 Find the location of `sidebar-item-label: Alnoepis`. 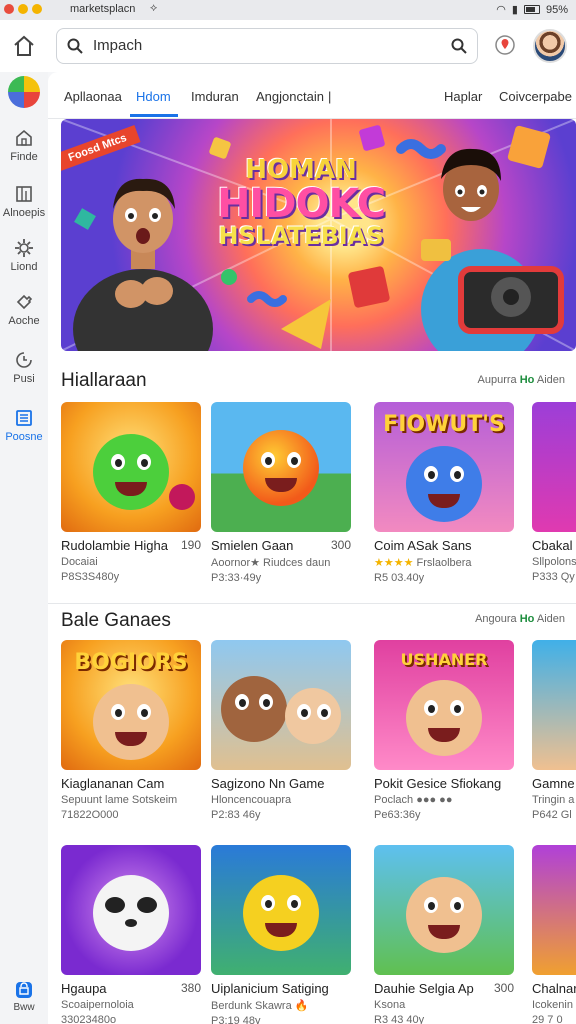

sidebar-item-label: Alnoepis is located at coordinates (24, 213).